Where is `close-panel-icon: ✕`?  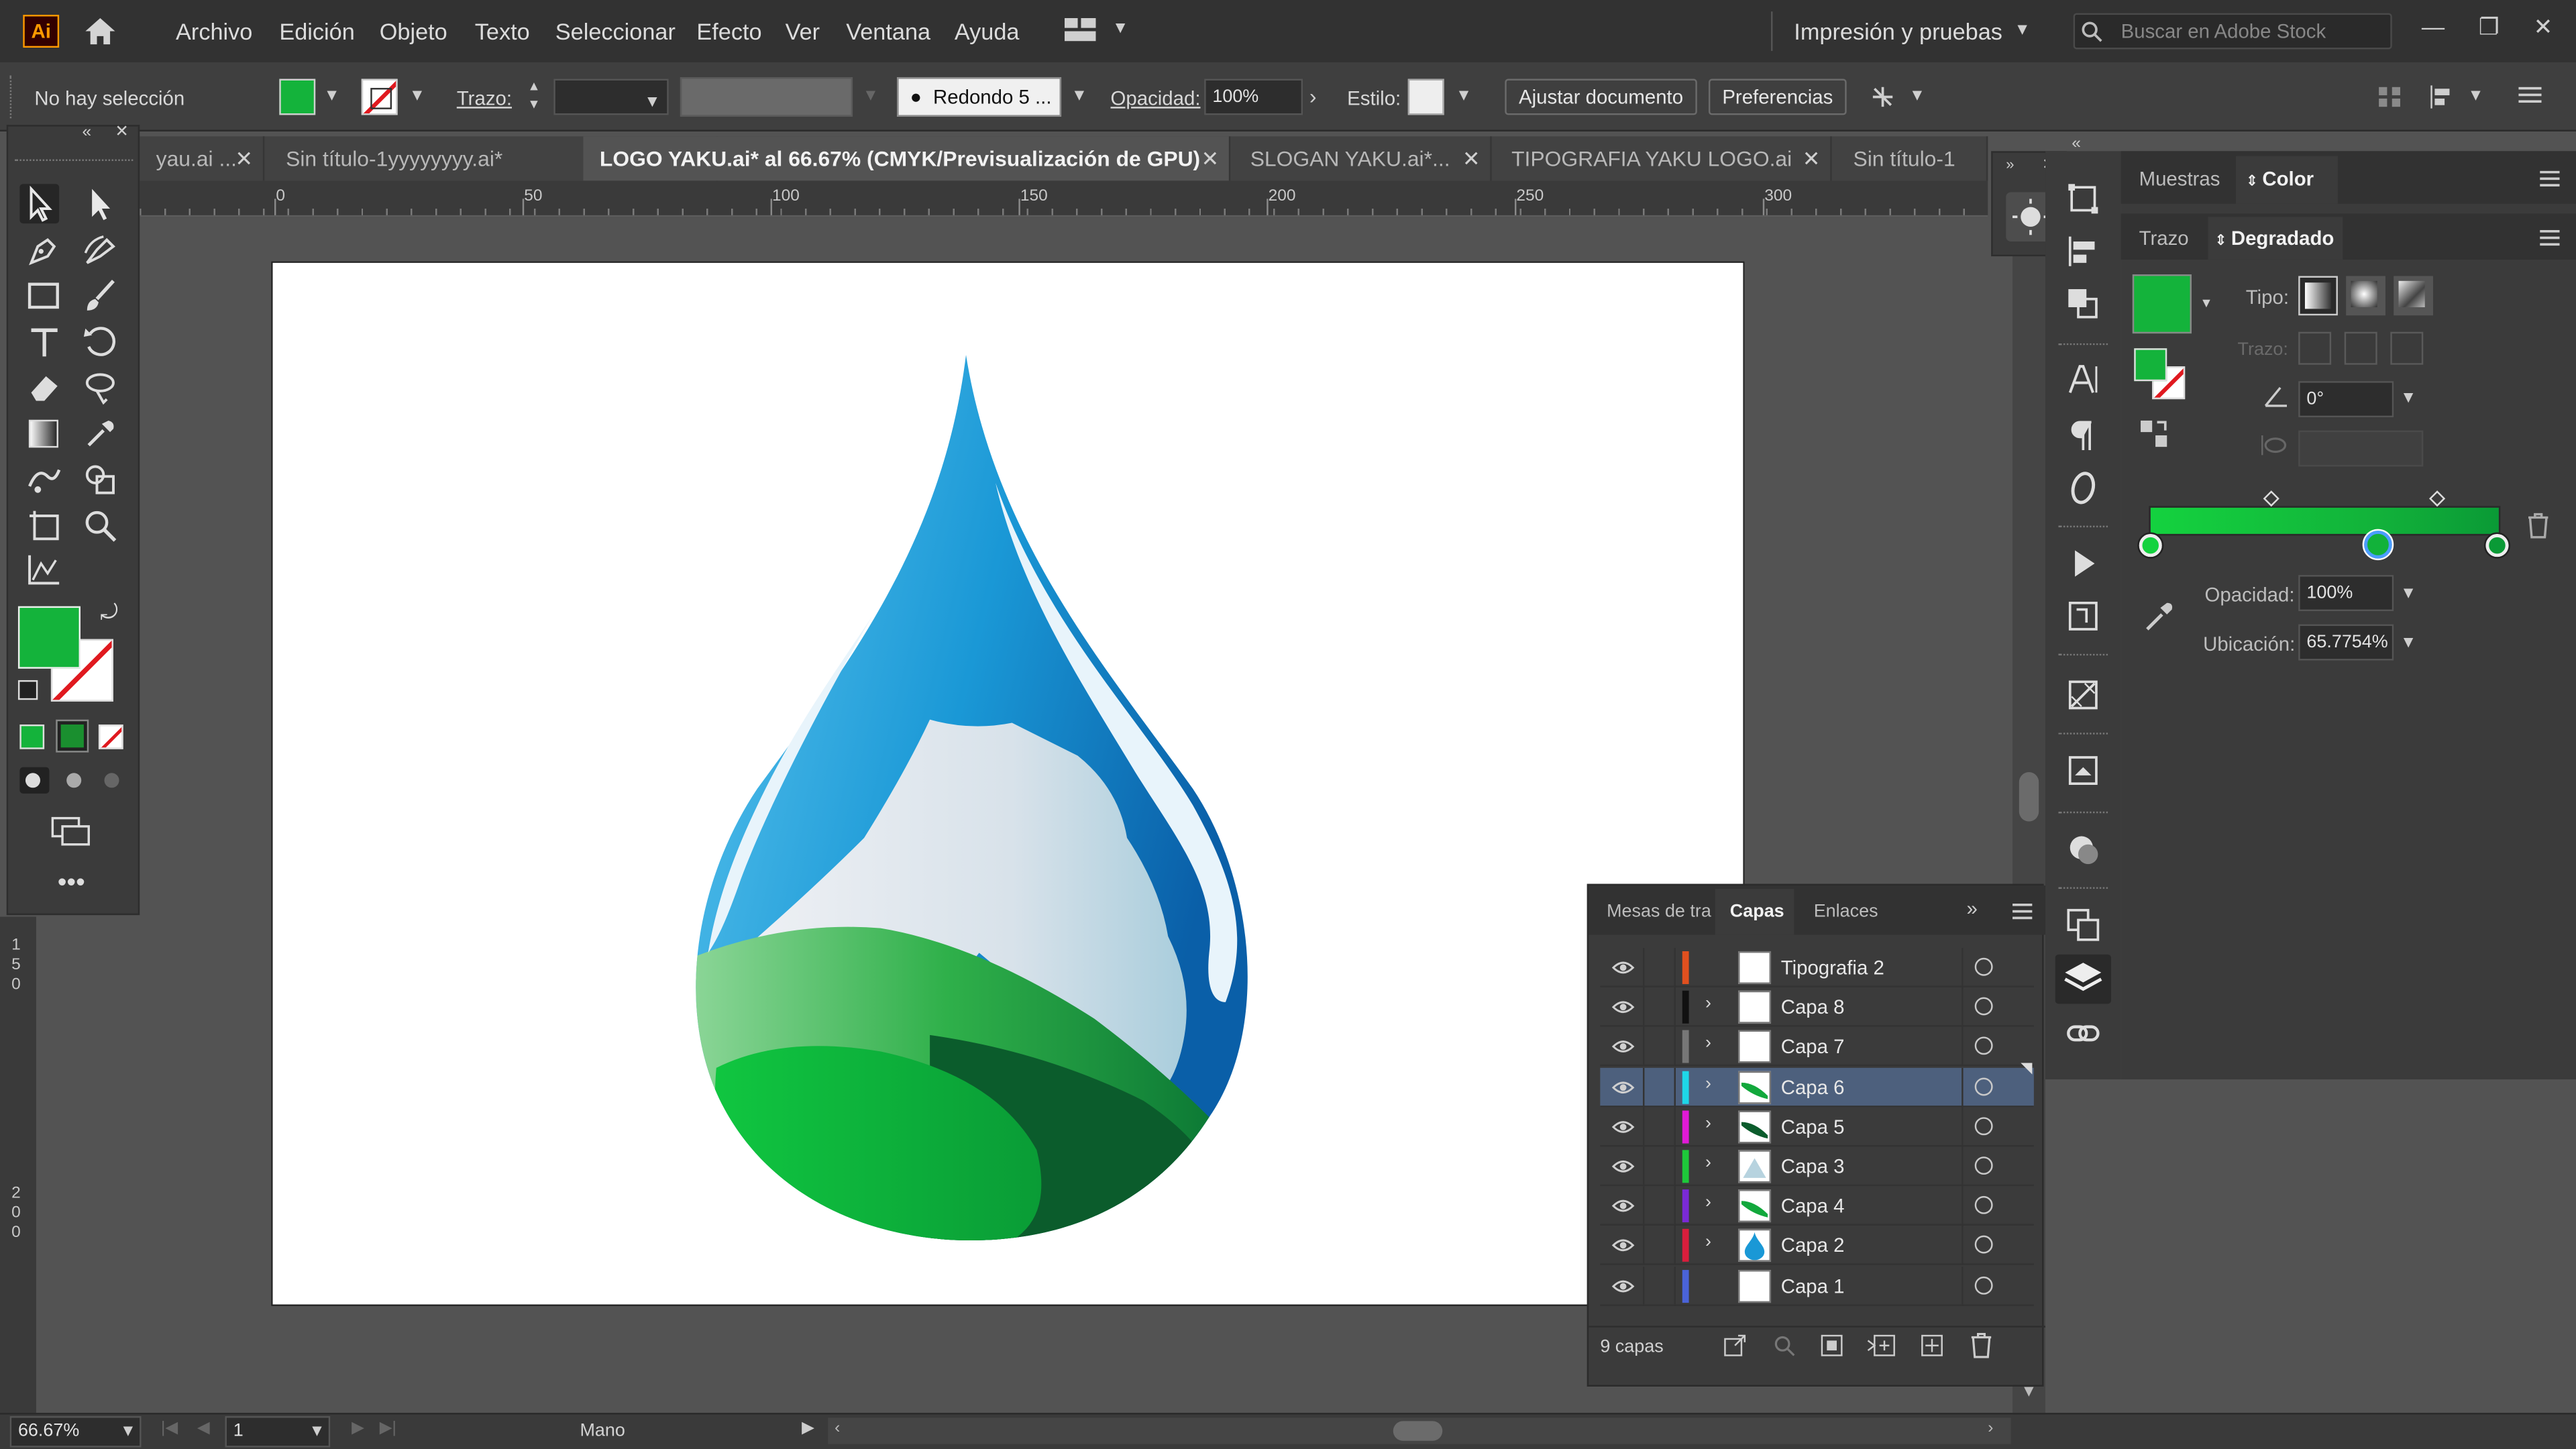
close-panel-icon: ✕ is located at coordinates (122, 132).